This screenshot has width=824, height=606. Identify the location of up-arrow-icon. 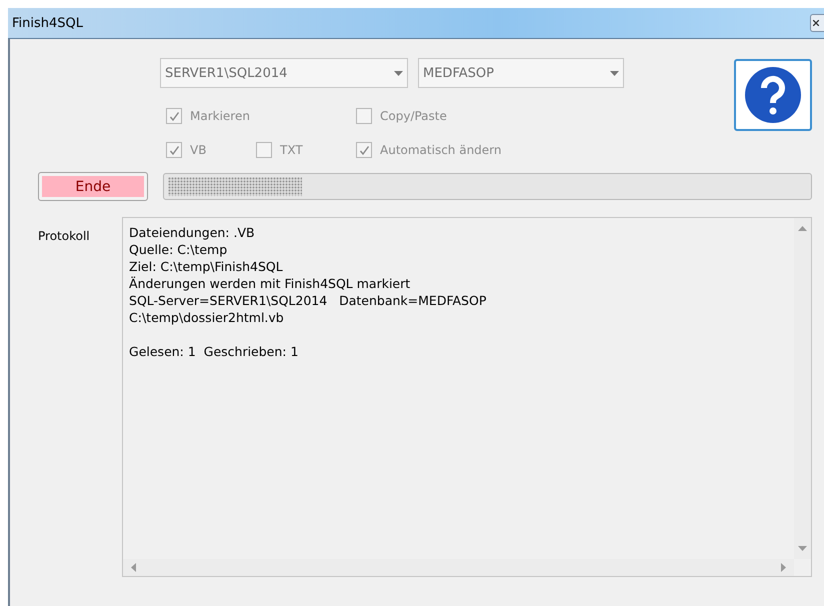
(802, 228).